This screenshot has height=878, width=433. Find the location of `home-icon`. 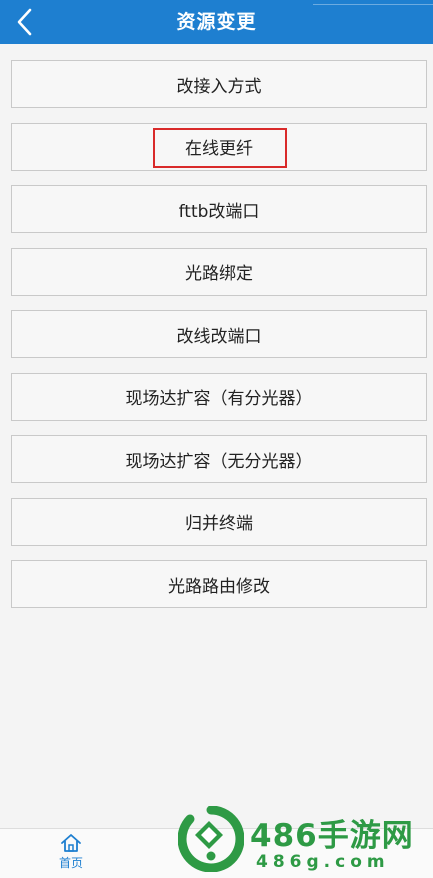

home-icon is located at coordinates (71, 843).